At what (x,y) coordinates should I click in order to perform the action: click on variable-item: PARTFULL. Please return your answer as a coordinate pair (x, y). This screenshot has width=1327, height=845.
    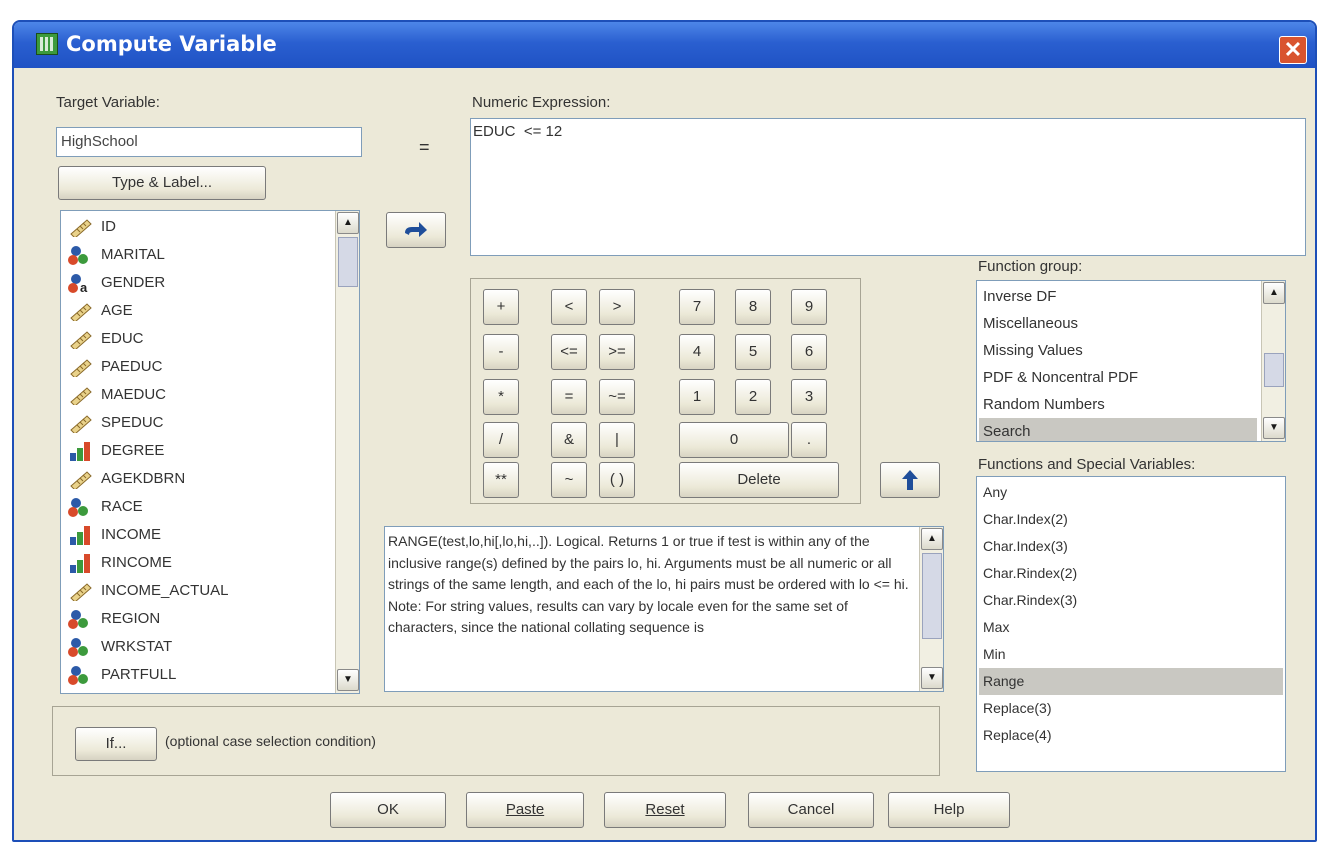
    Looking at the image, I should click on (121, 674).